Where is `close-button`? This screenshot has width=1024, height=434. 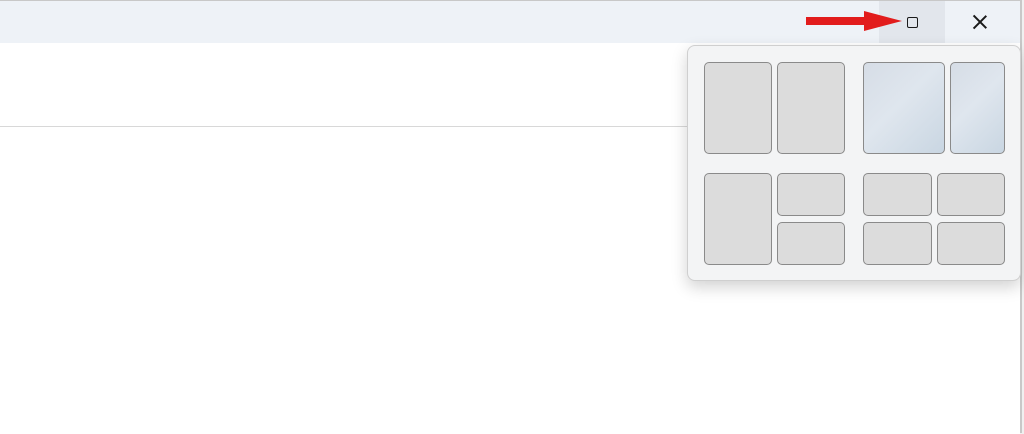
close-button is located at coordinates (980, 22).